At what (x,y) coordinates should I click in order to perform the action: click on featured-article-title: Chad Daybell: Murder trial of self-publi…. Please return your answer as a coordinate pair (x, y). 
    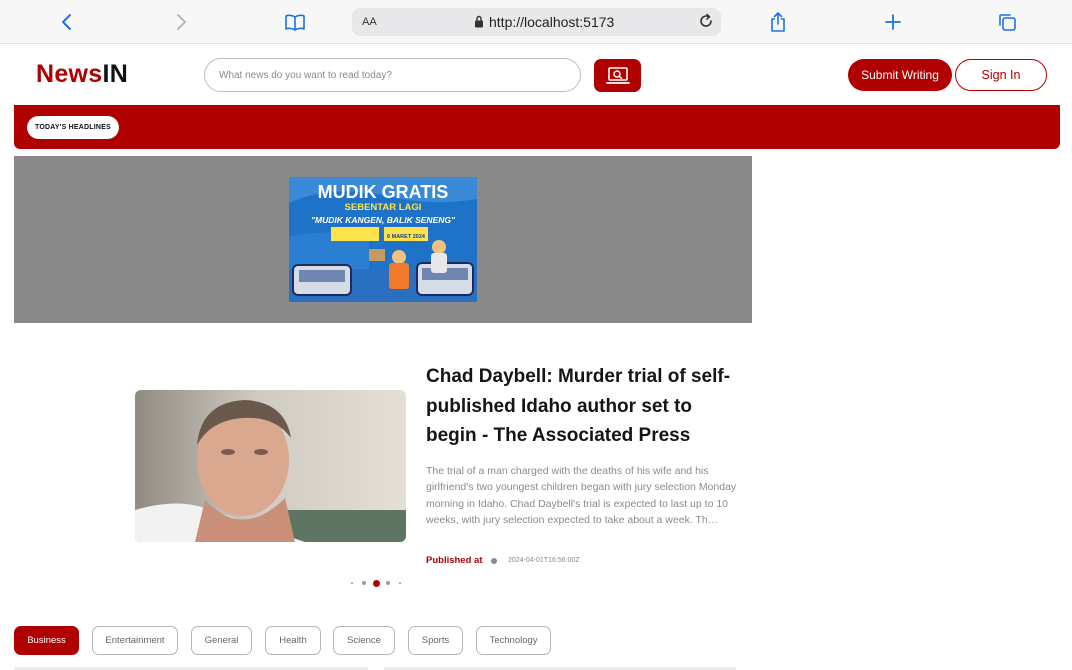
    Looking at the image, I should click on (582, 406).